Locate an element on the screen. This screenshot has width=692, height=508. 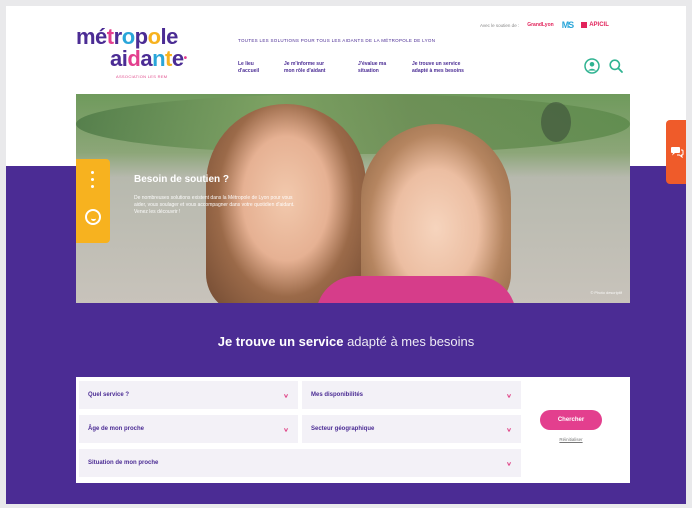
geographic-sector-select-label: Secteur géographique is located at coordinates (343, 429).